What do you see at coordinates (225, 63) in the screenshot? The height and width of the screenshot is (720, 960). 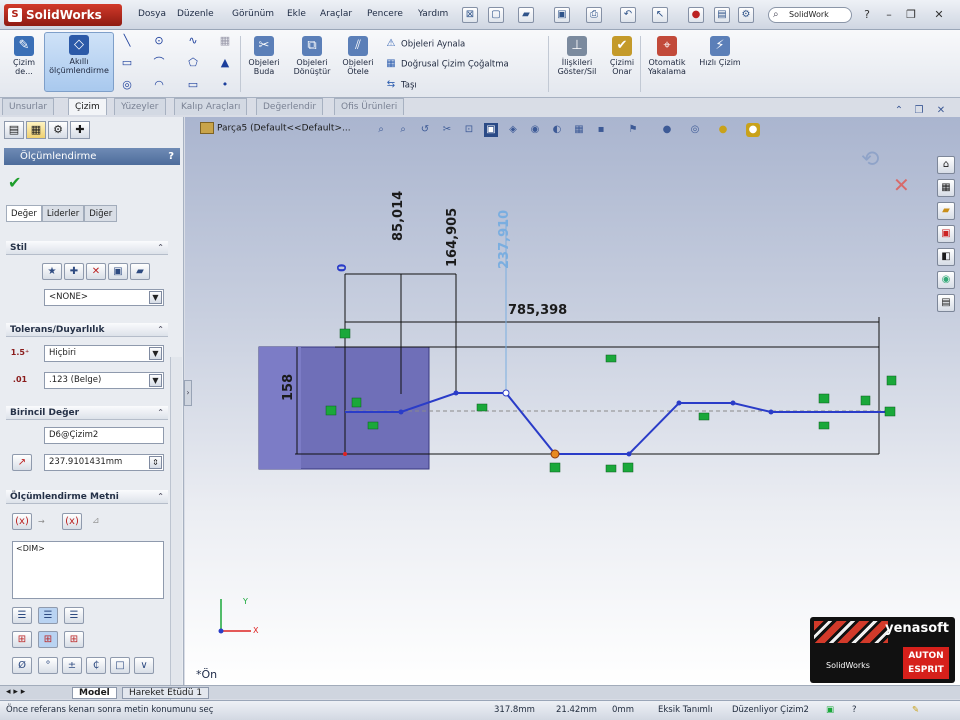 I see `text-tool-icon: ▲` at bounding box center [225, 63].